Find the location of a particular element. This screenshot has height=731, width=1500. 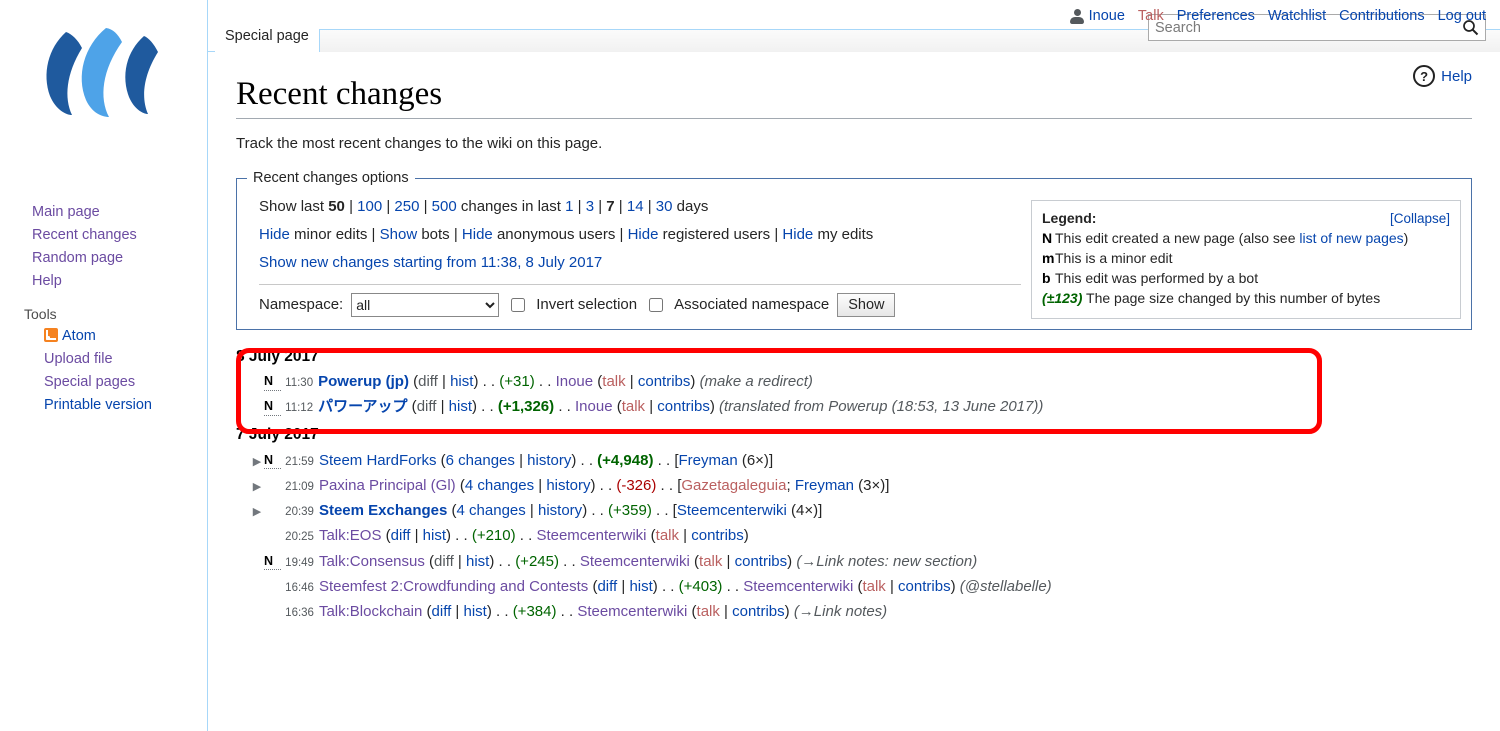

user-account: Inoue is located at coordinates (1097, 16).